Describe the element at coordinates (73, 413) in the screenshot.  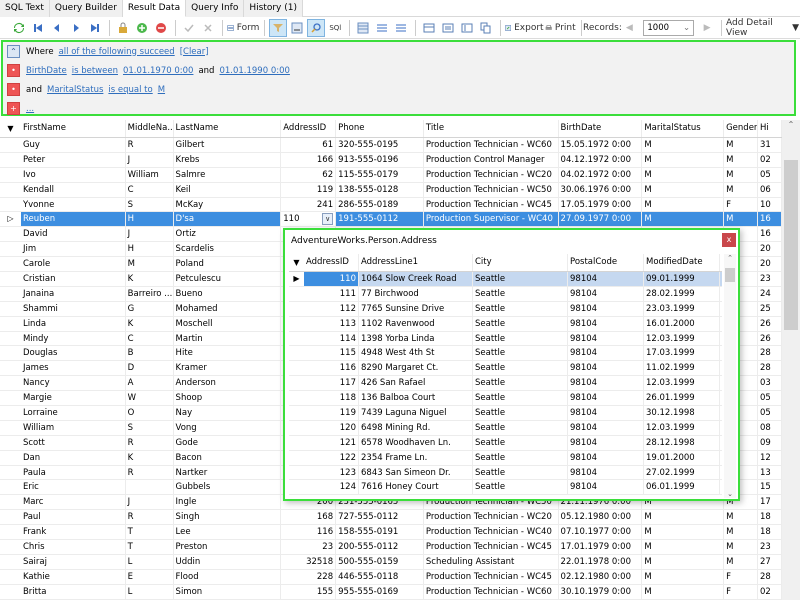
I see `grid-cell: Lorraine` at that location.